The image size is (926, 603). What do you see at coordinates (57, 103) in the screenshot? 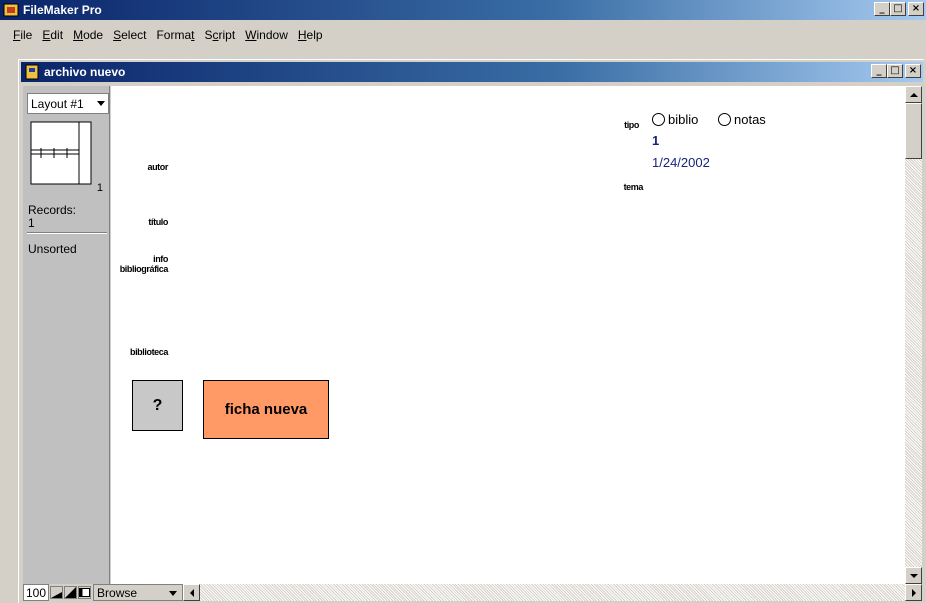
I see `layout-dropdown-value: Layout #1` at bounding box center [57, 103].